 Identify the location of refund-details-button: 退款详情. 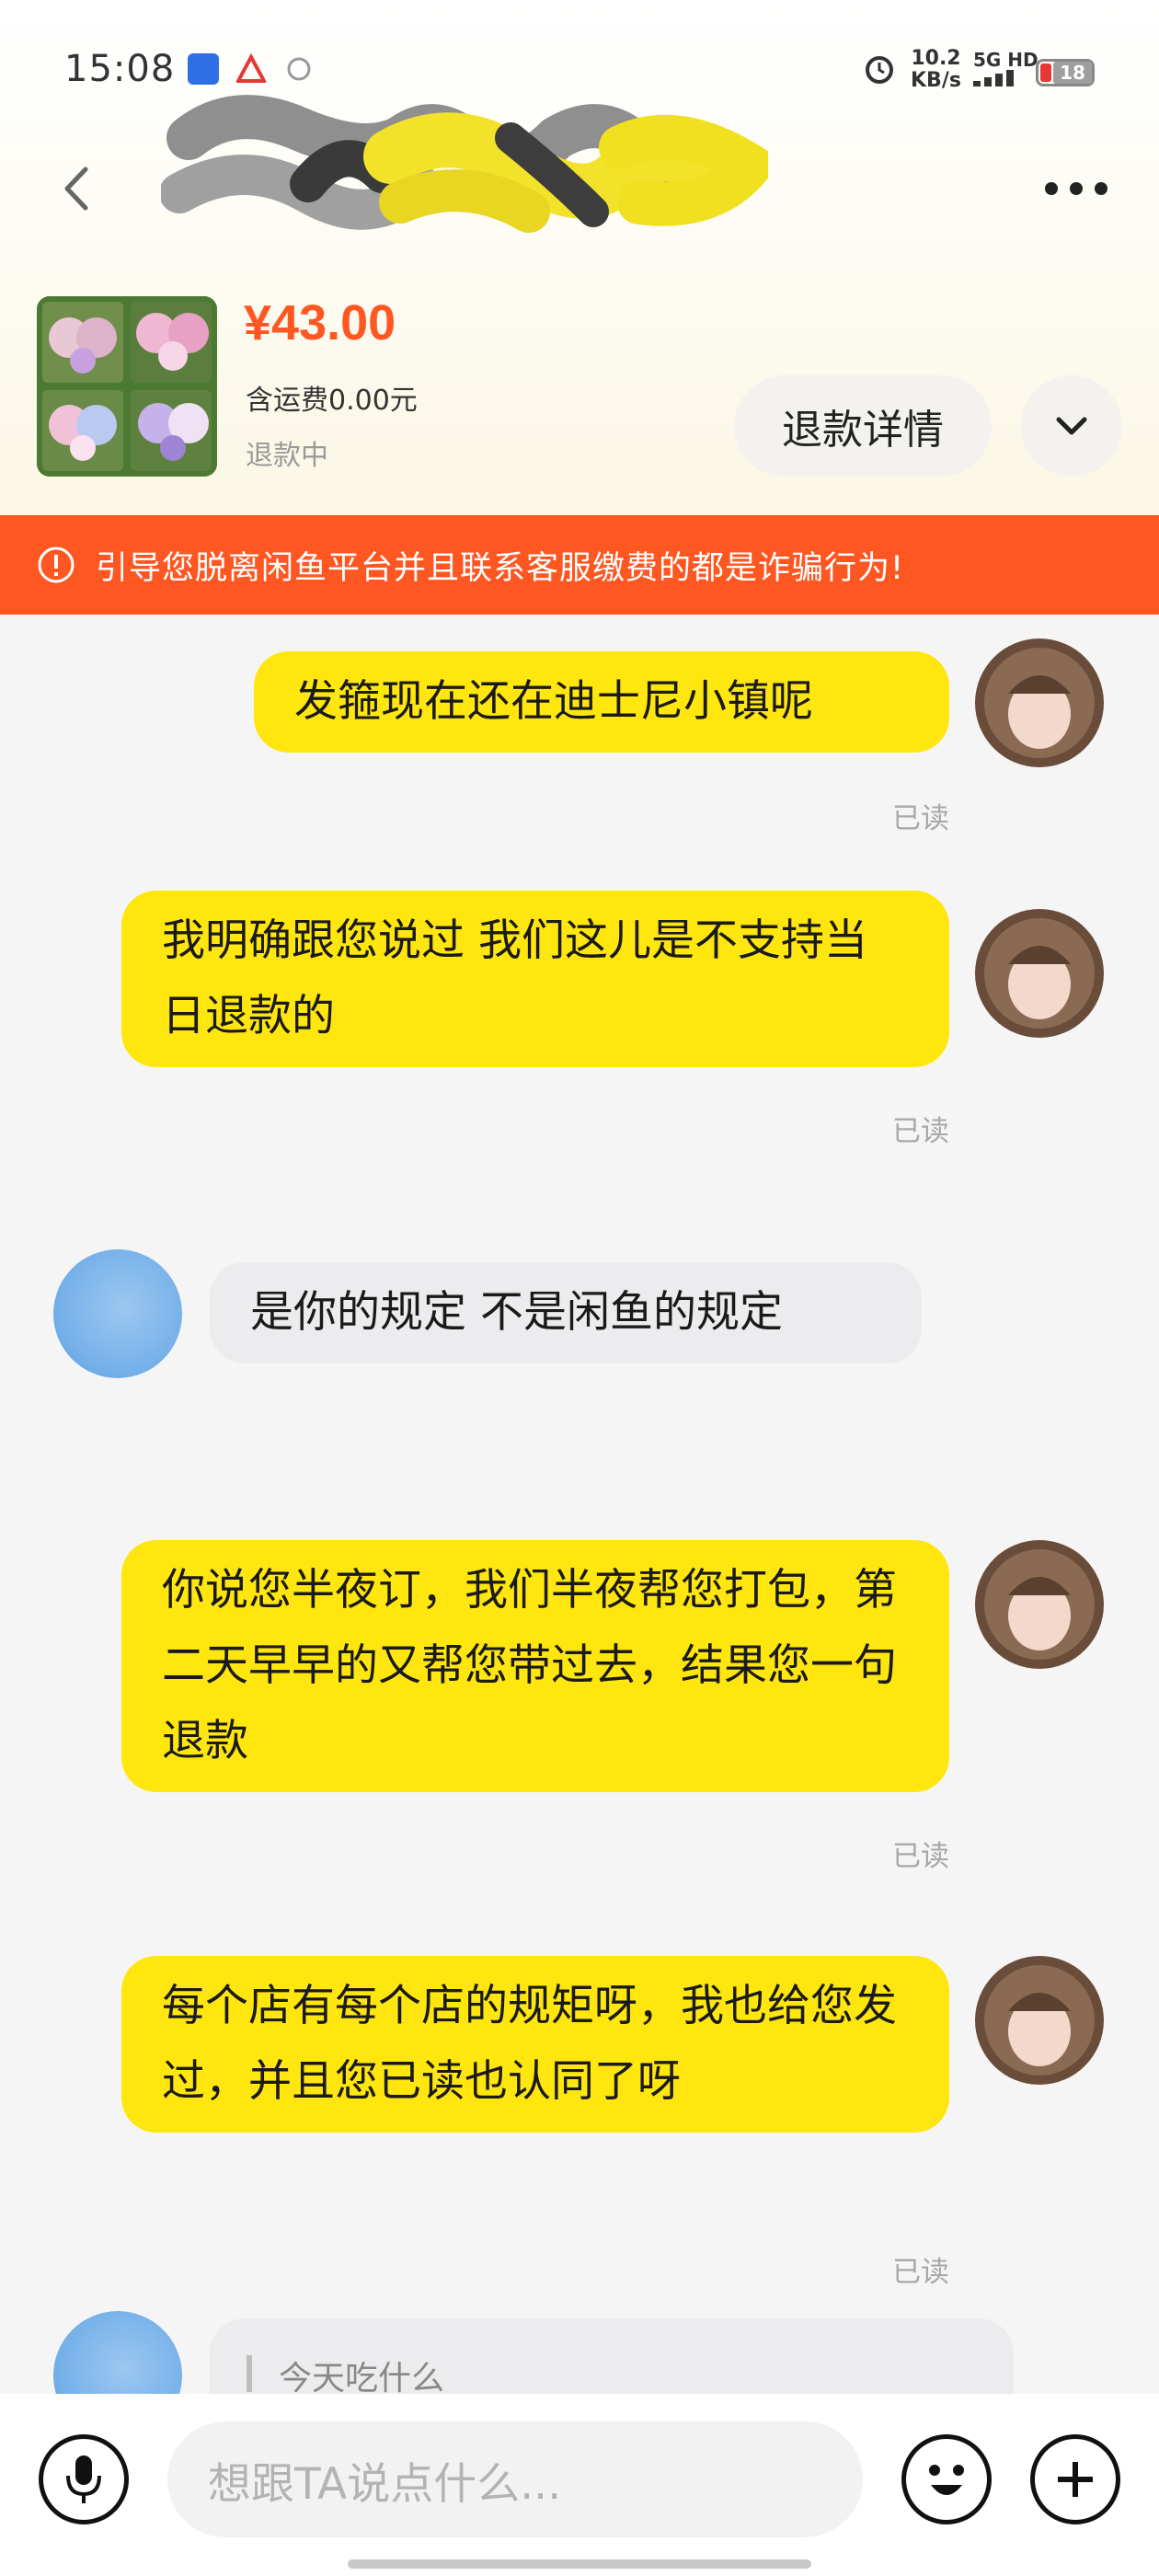
(863, 426).